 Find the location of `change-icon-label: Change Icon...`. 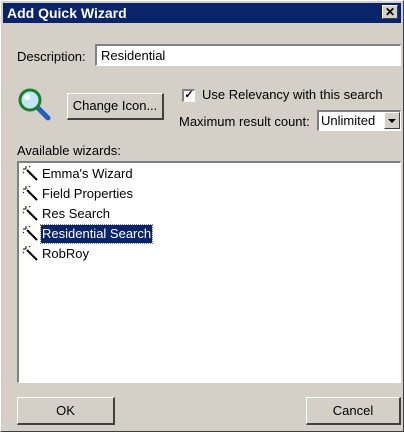

change-icon-label: Change Icon... is located at coordinates (115, 105).